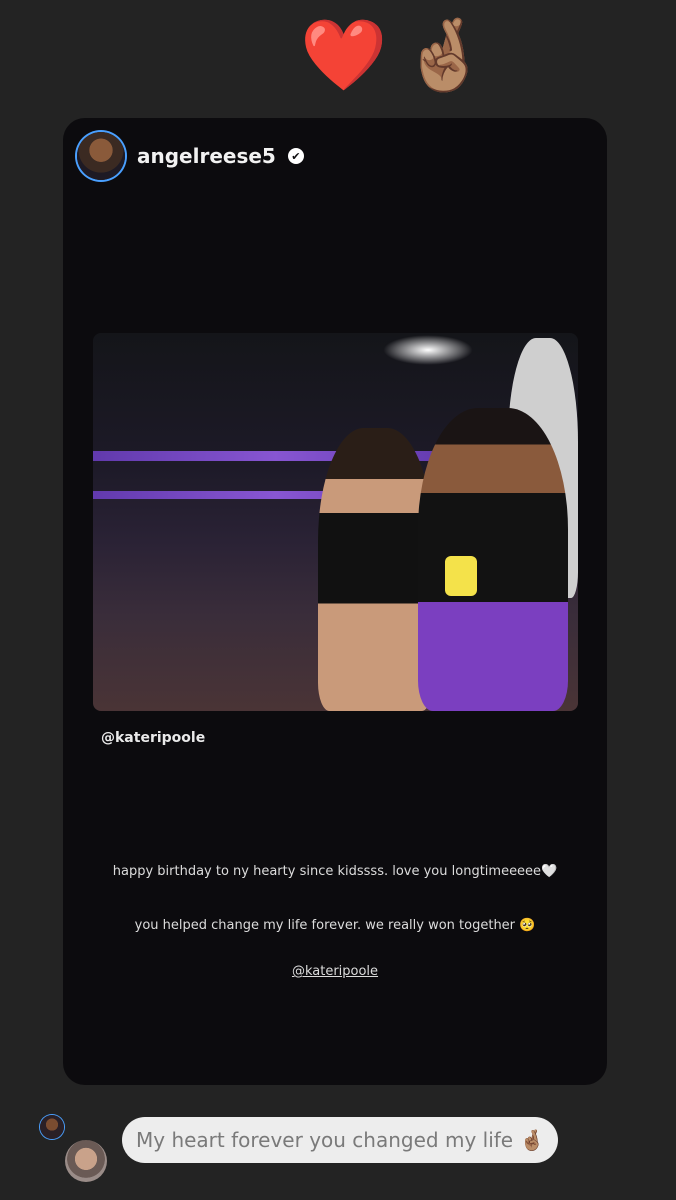 The width and height of the screenshot is (676, 1200). I want to click on author-avatar, so click(101, 156).